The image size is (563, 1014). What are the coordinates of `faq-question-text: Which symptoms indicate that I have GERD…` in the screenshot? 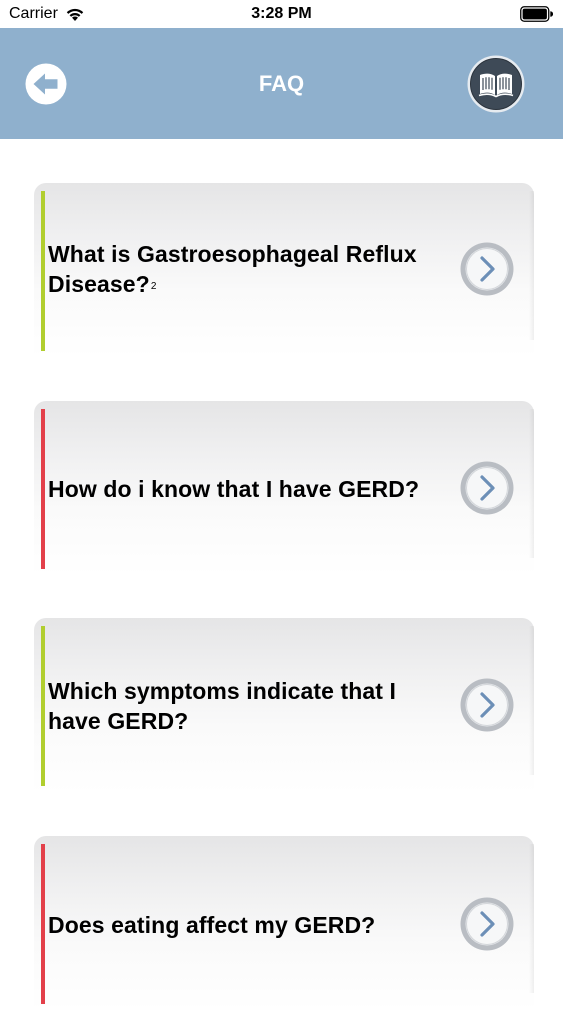 It's located at (222, 705).